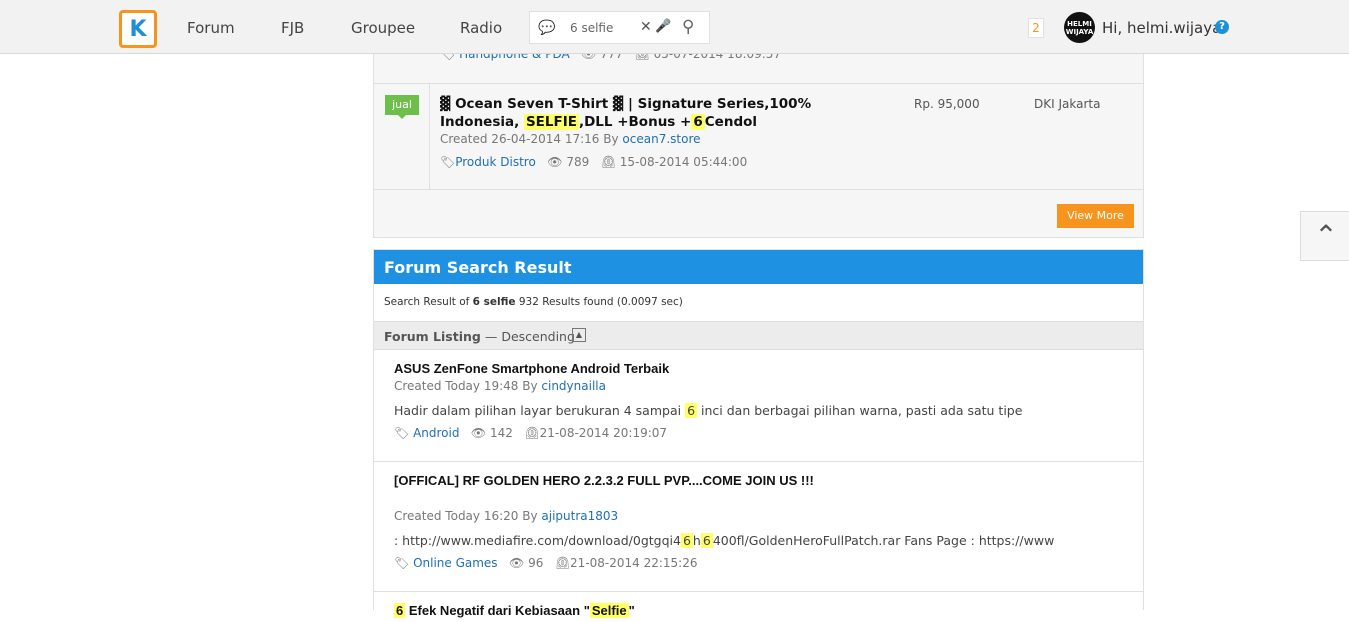 The height and width of the screenshot is (622, 1349). What do you see at coordinates (758, 267) in the screenshot?
I see `results-header: Forum Search Result` at bounding box center [758, 267].